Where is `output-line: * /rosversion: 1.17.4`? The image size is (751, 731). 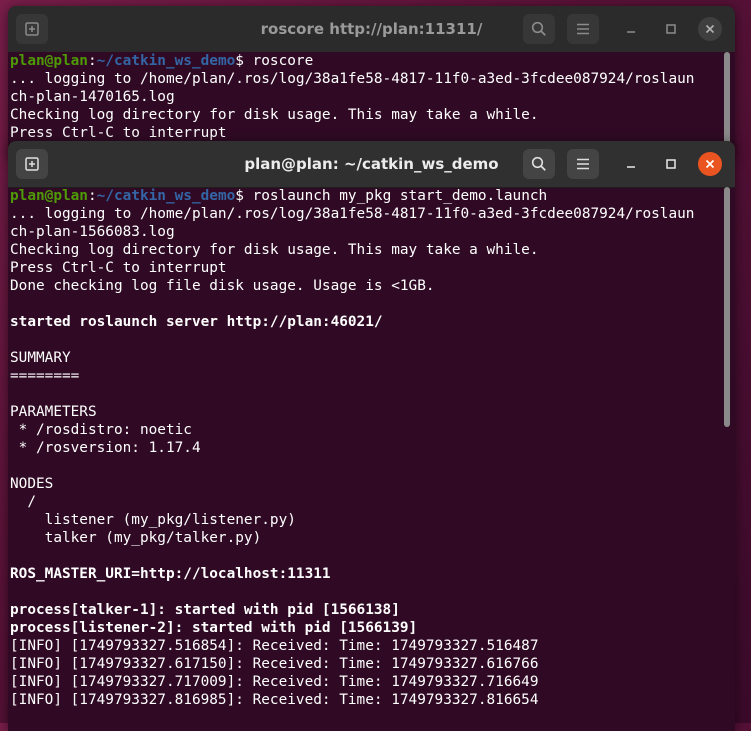
output-line: * /rosversion: 1.17.4 is located at coordinates (105, 448).